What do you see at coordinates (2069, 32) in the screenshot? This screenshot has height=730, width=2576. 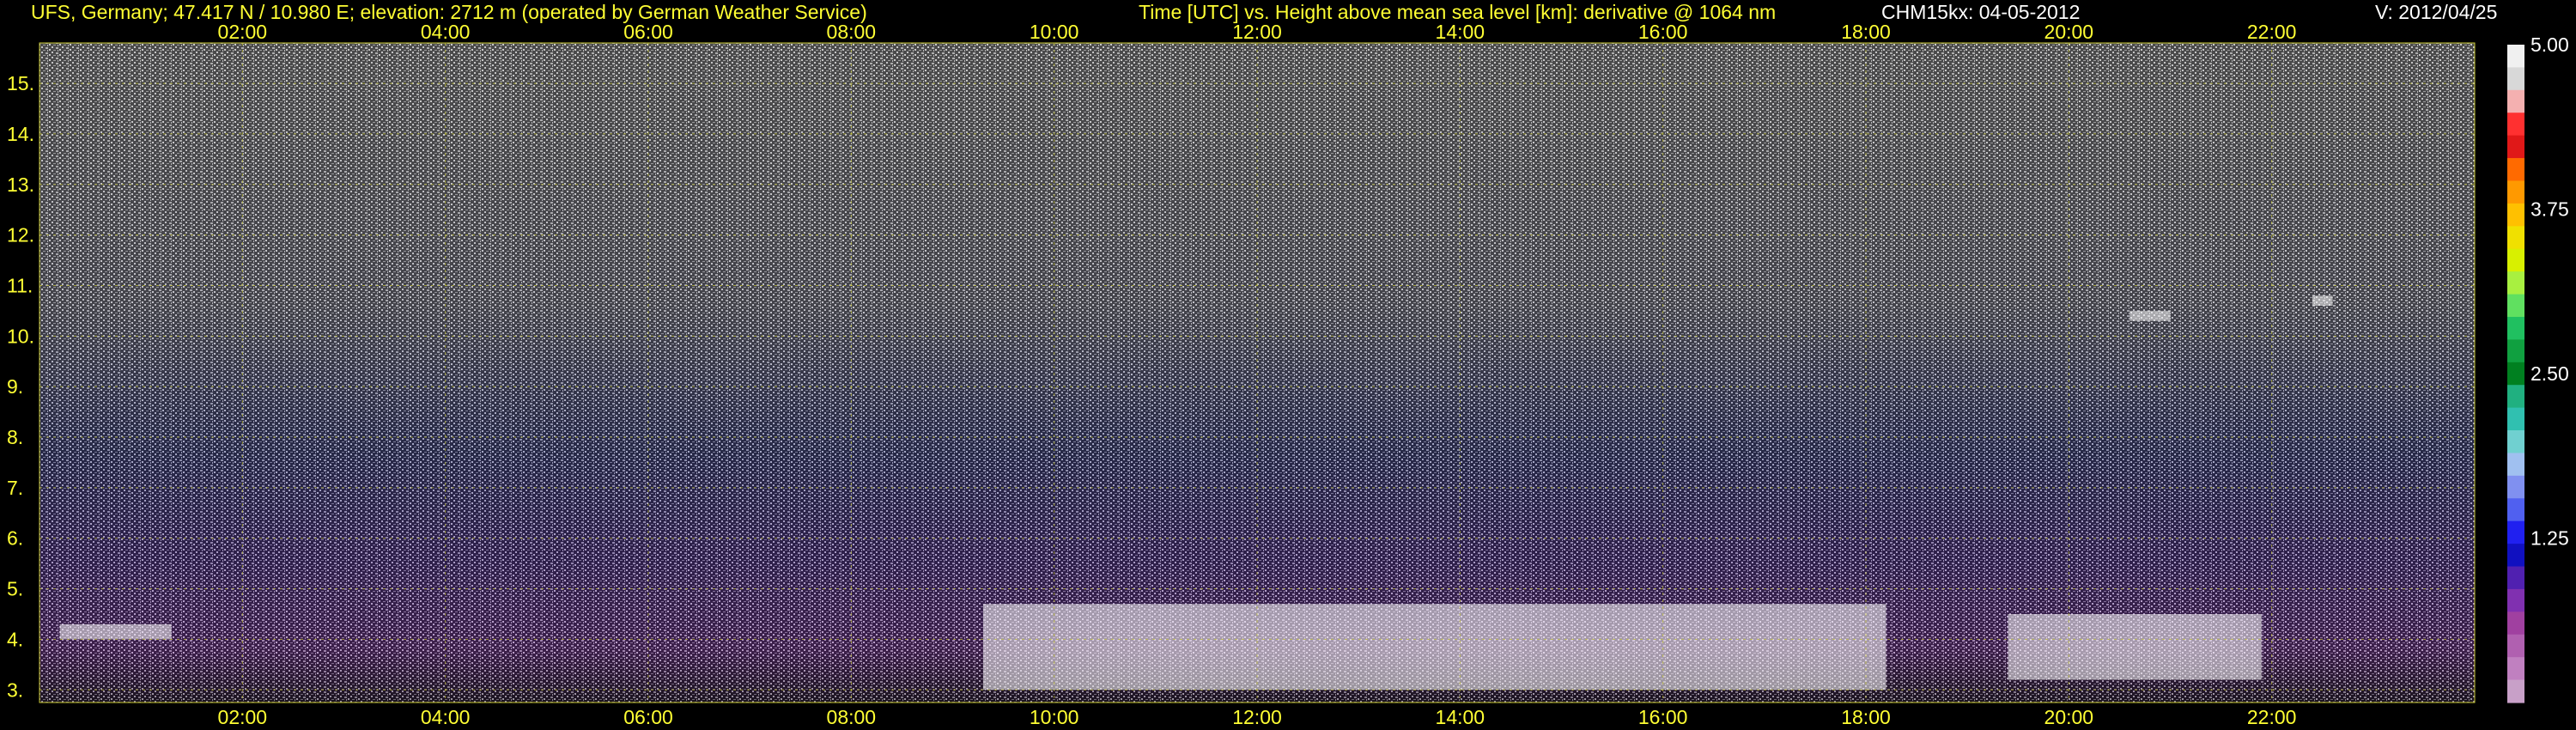 I see `x-tick-label-top: 20:00` at bounding box center [2069, 32].